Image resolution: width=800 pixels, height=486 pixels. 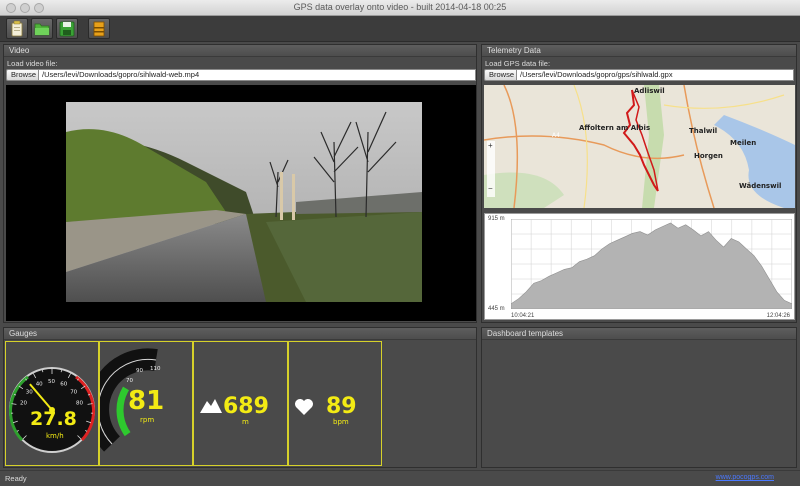 What do you see at coordinates (146, 401) in the screenshot?
I see `cadence-value: 81` at bounding box center [146, 401].